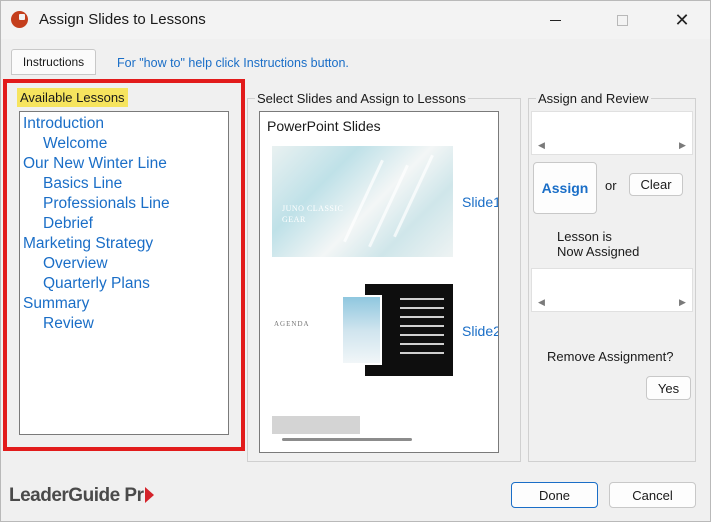 Image resolution: width=711 pixels, height=522 pixels. I want to click on minimize-button, so click(555, 20).